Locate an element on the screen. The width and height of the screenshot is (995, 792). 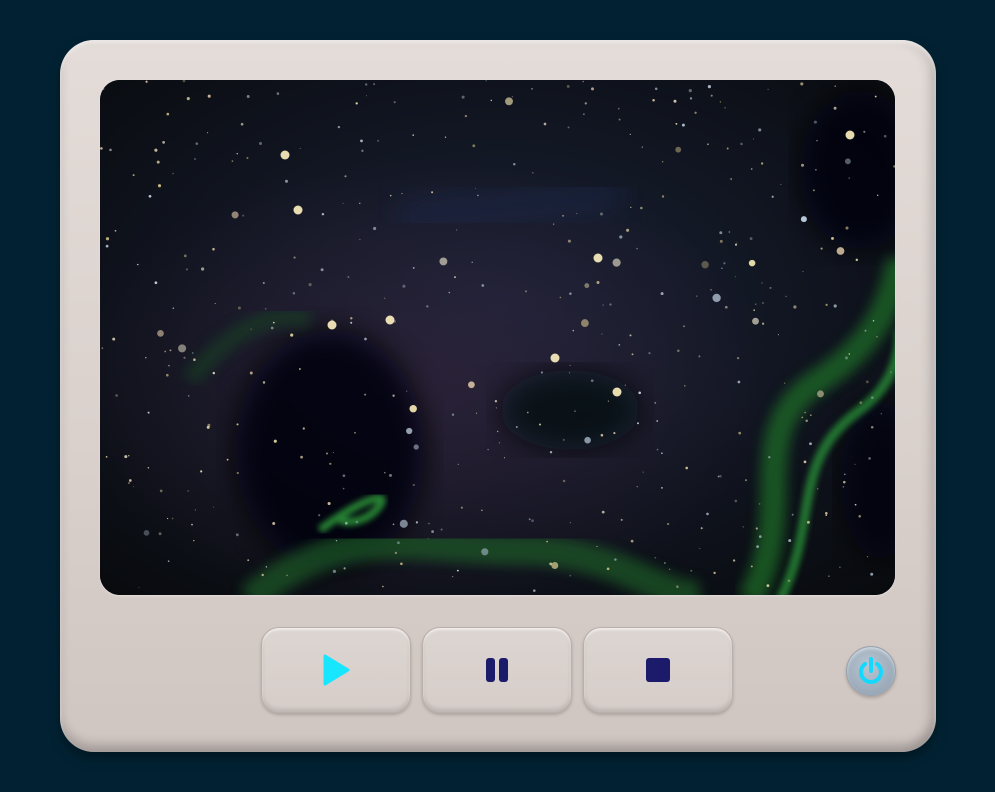
power-icon is located at coordinates (871, 670).